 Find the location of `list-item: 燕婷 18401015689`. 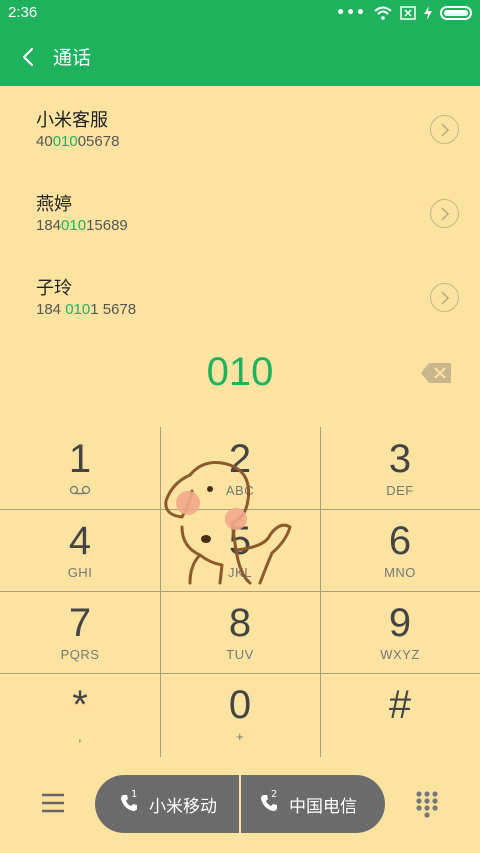

list-item: 燕婷 18401015689 is located at coordinates (240, 212).